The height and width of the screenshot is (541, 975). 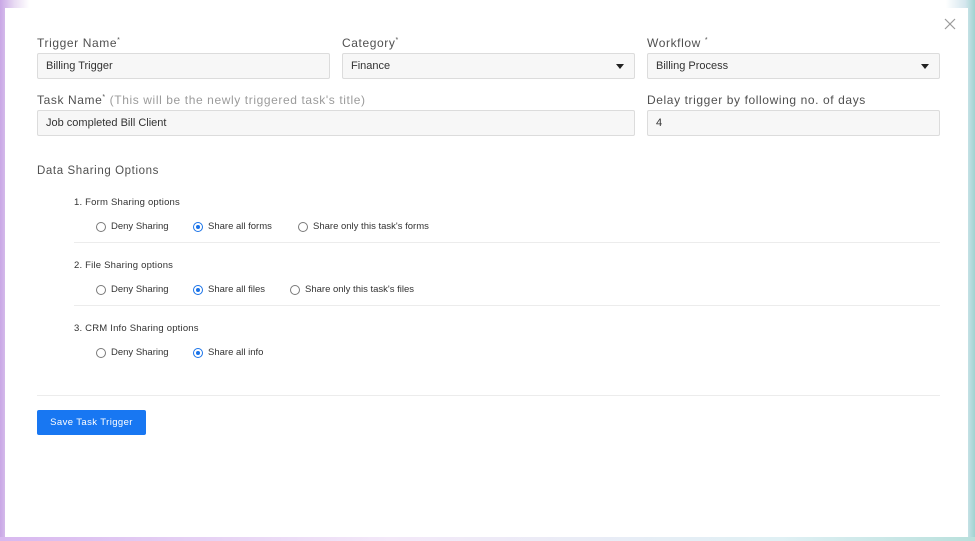 What do you see at coordinates (91, 422) in the screenshot?
I see `save-task-trigger-button: Save Task Trigger` at bounding box center [91, 422].